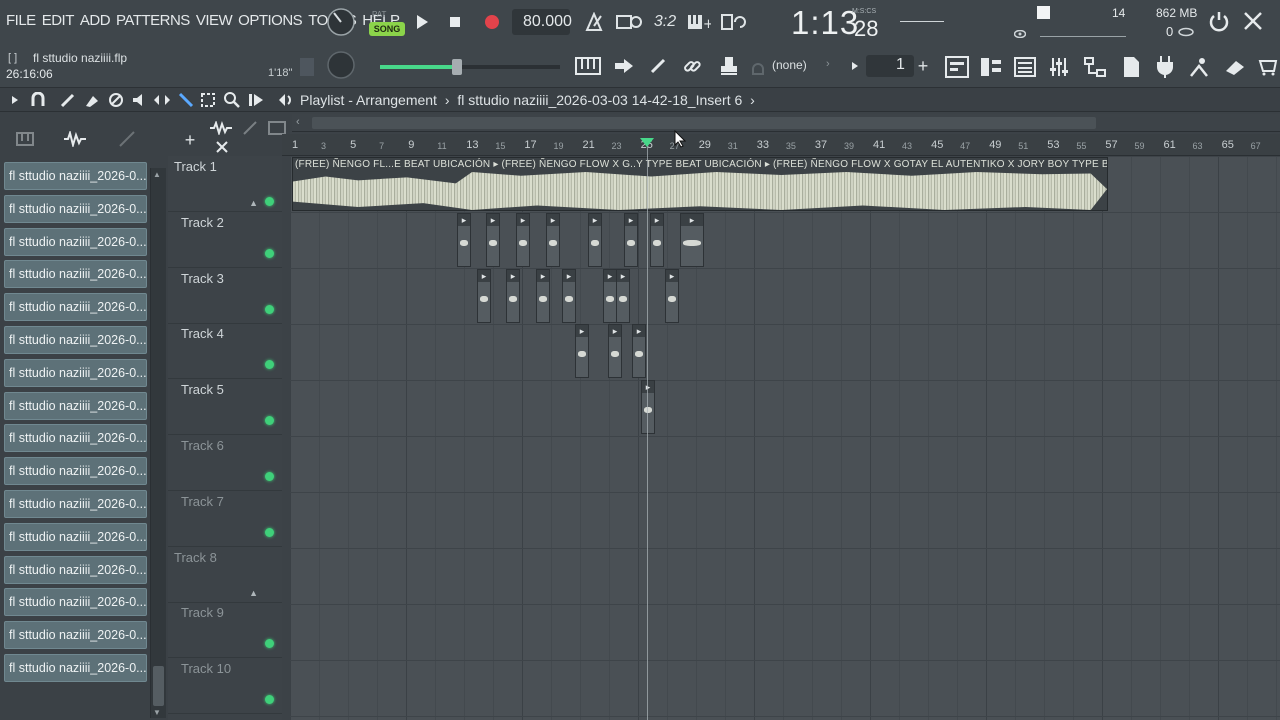 This screenshot has height=720, width=1280. Describe the element at coordinates (202, 333) in the screenshot. I see `track-name: Track 4` at that location.